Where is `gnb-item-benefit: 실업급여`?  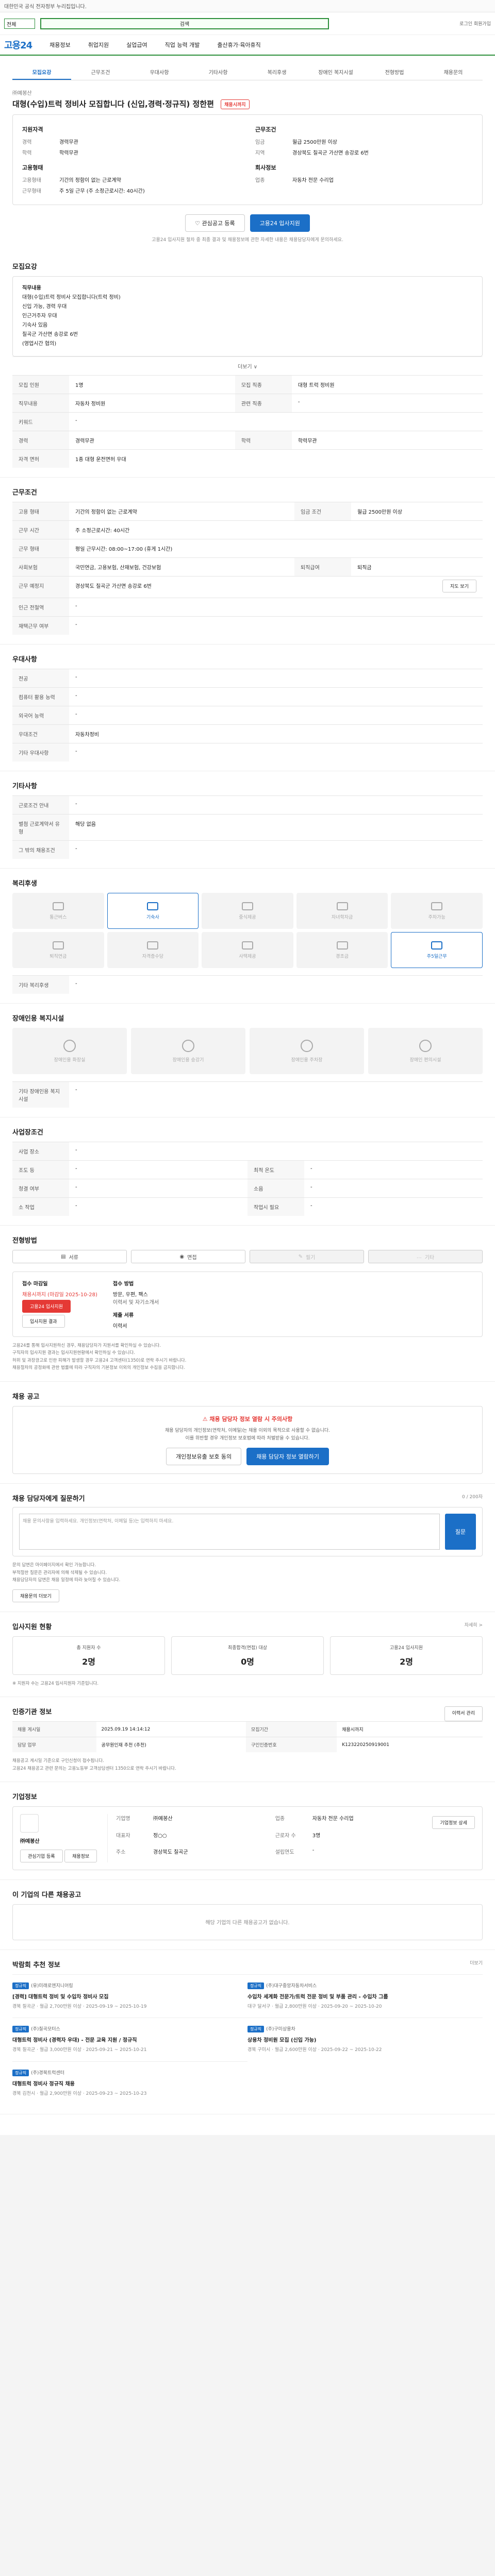 gnb-item-benefit: 실업급여 is located at coordinates (136, 45).